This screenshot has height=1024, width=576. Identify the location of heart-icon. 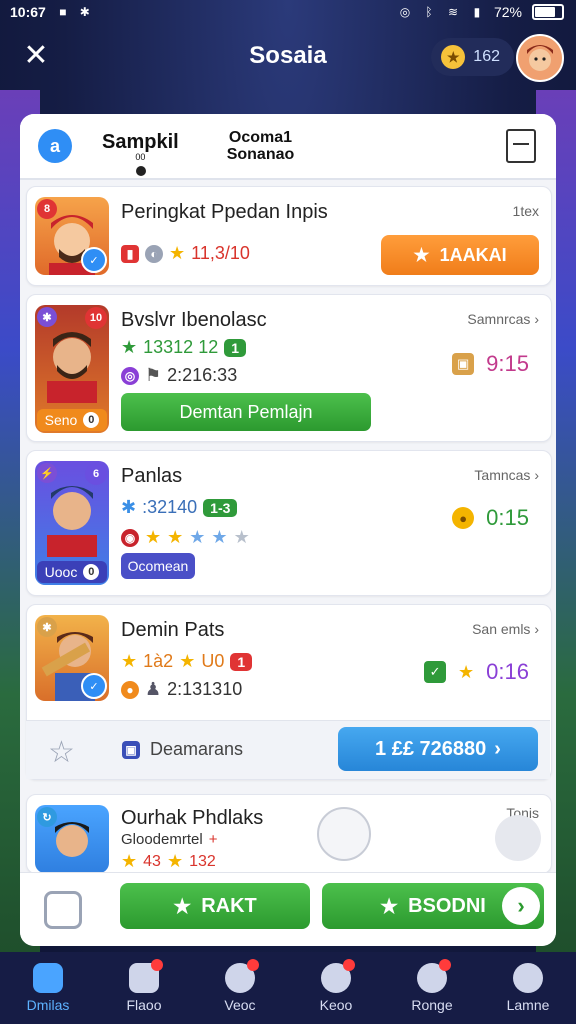
(434, 976).